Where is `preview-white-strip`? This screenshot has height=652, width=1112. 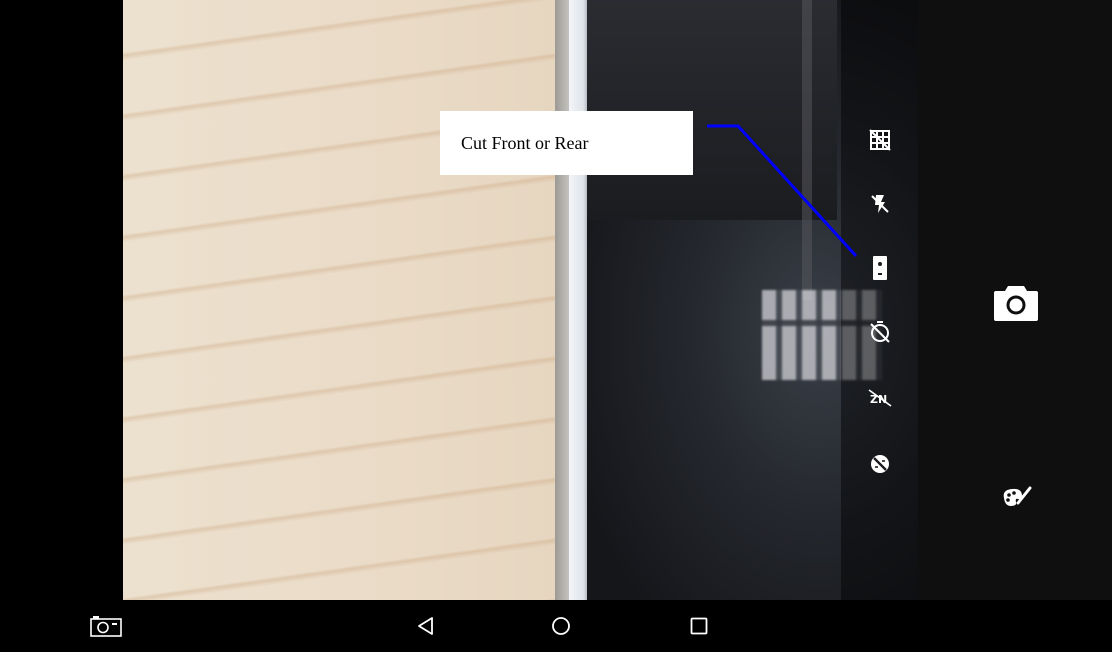
preview-white-strip is located at coordinates (578, 300).